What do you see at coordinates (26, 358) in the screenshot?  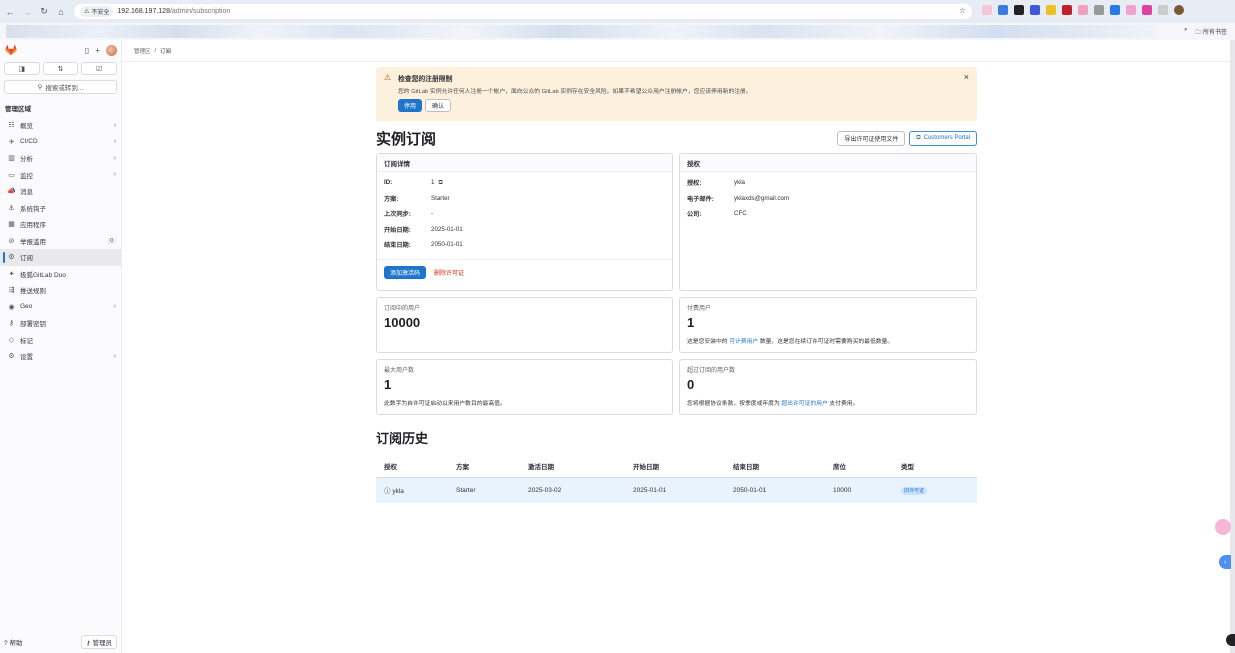 I see `sidebar-item-label: 设置` at bounding box center [26, 358].